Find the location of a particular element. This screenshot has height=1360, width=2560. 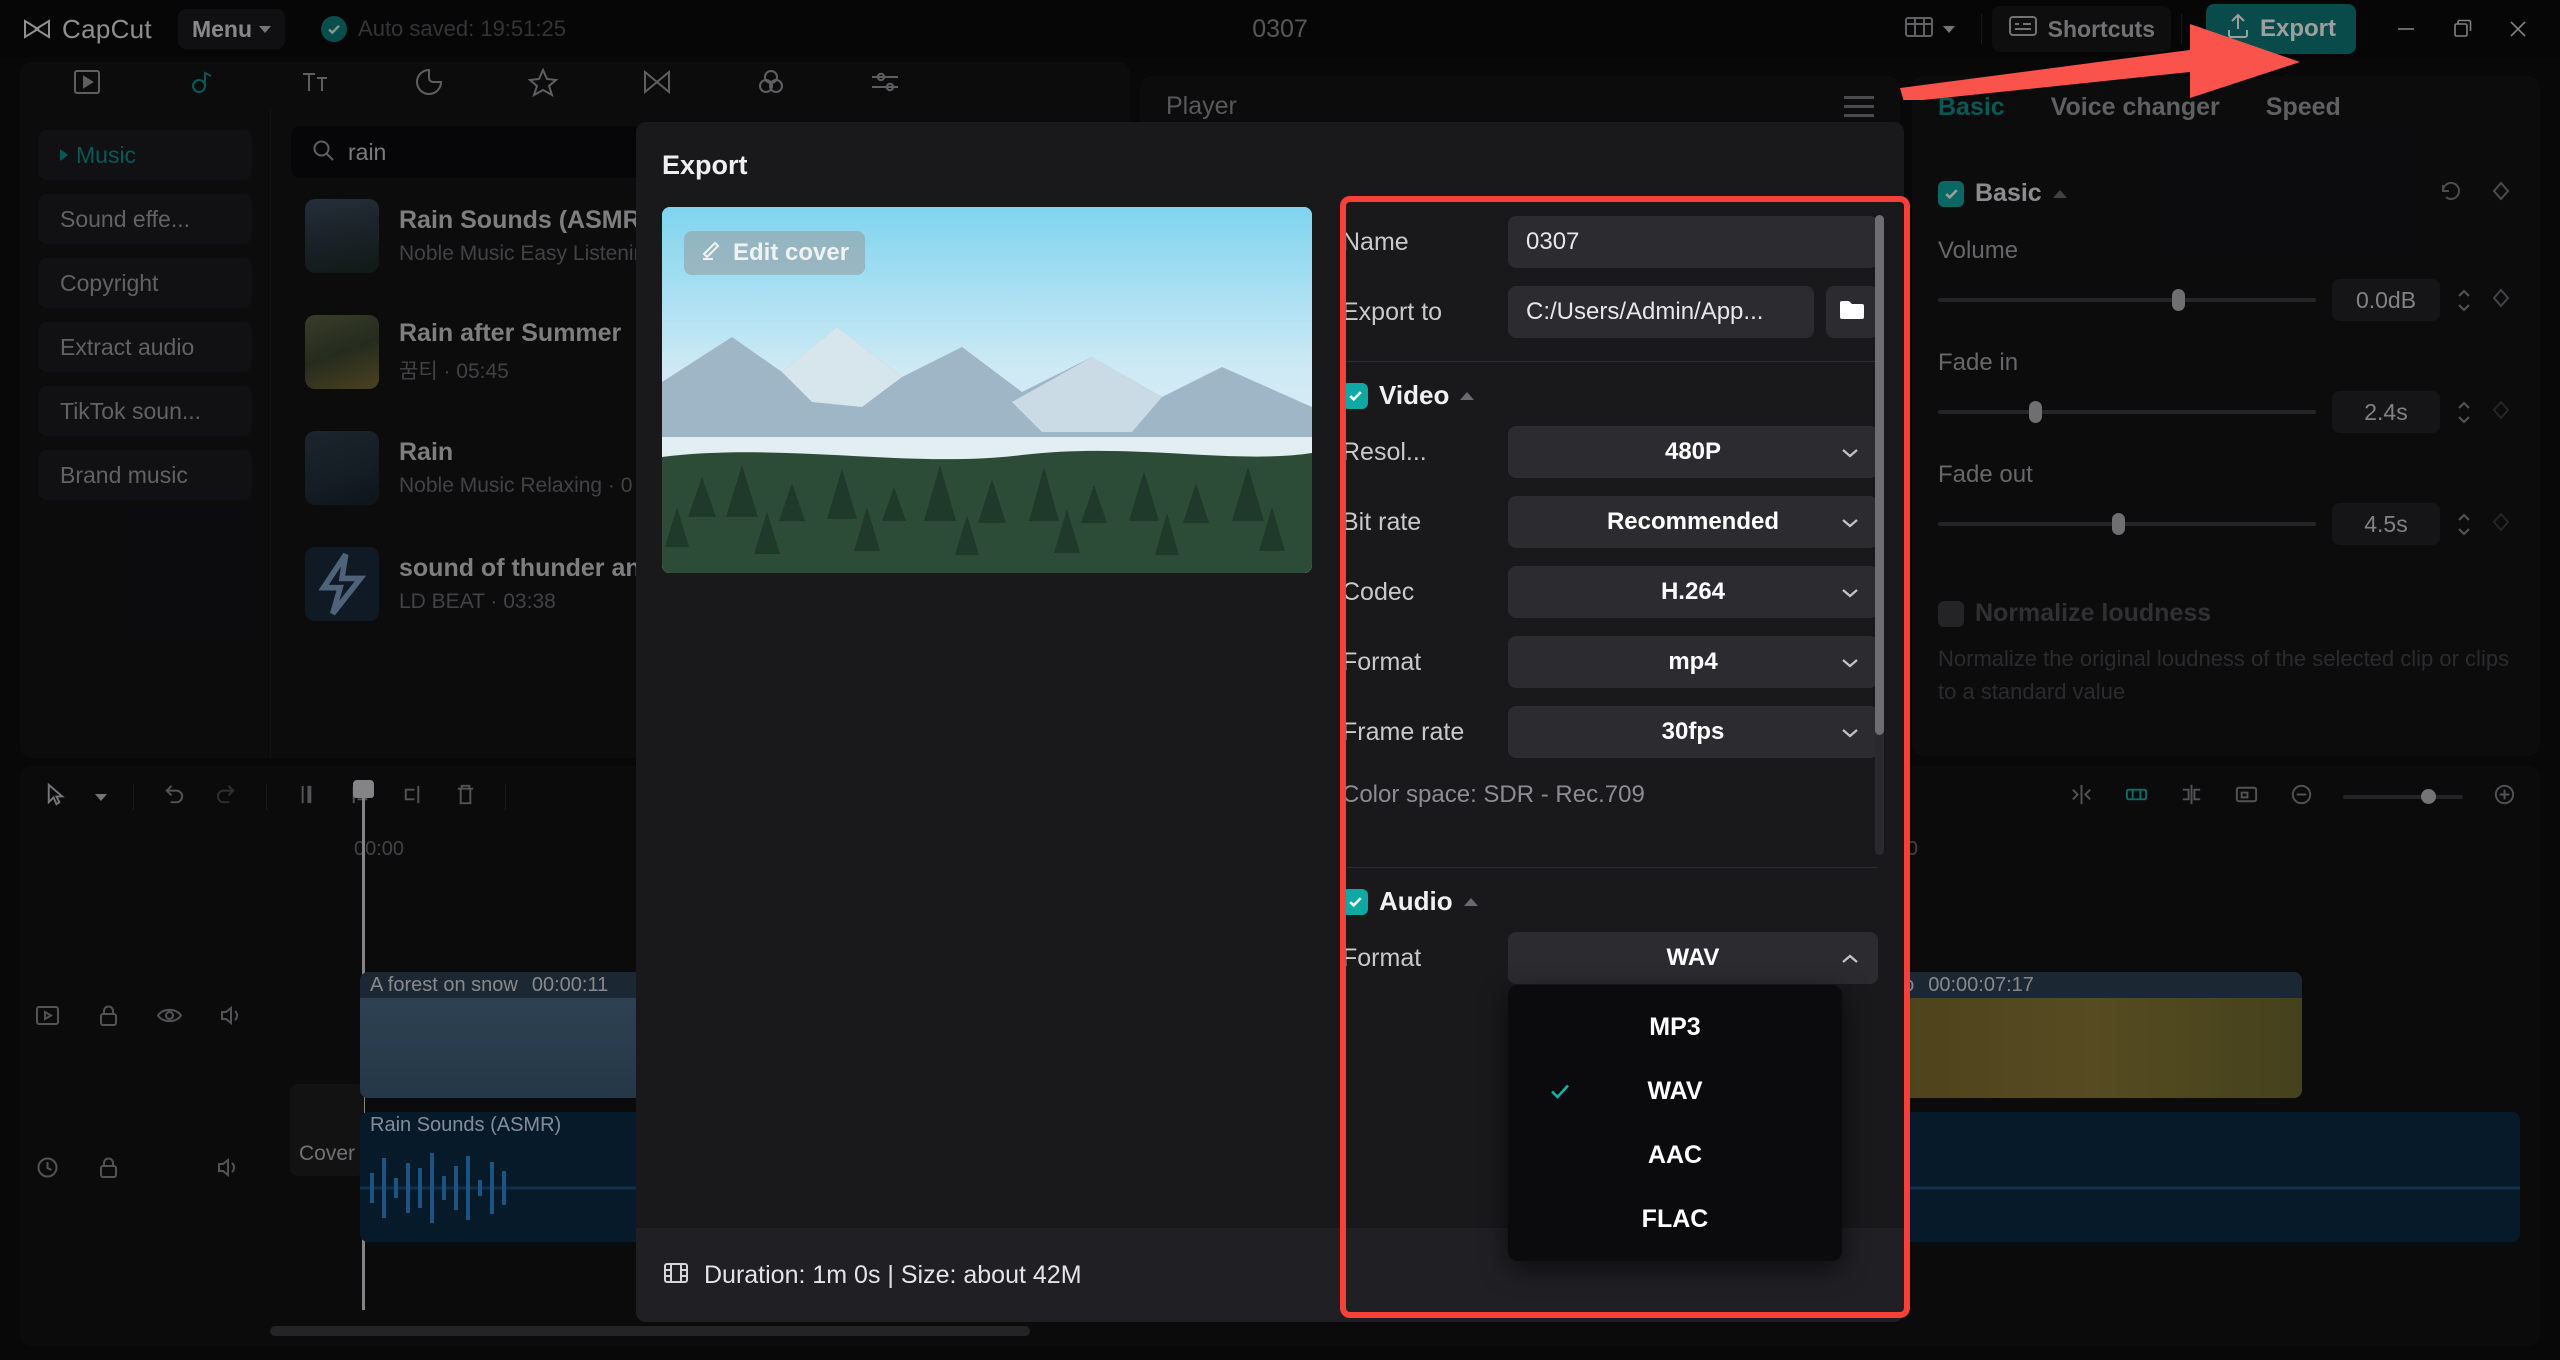

folder-icon is located at coordinates (1852, 312).